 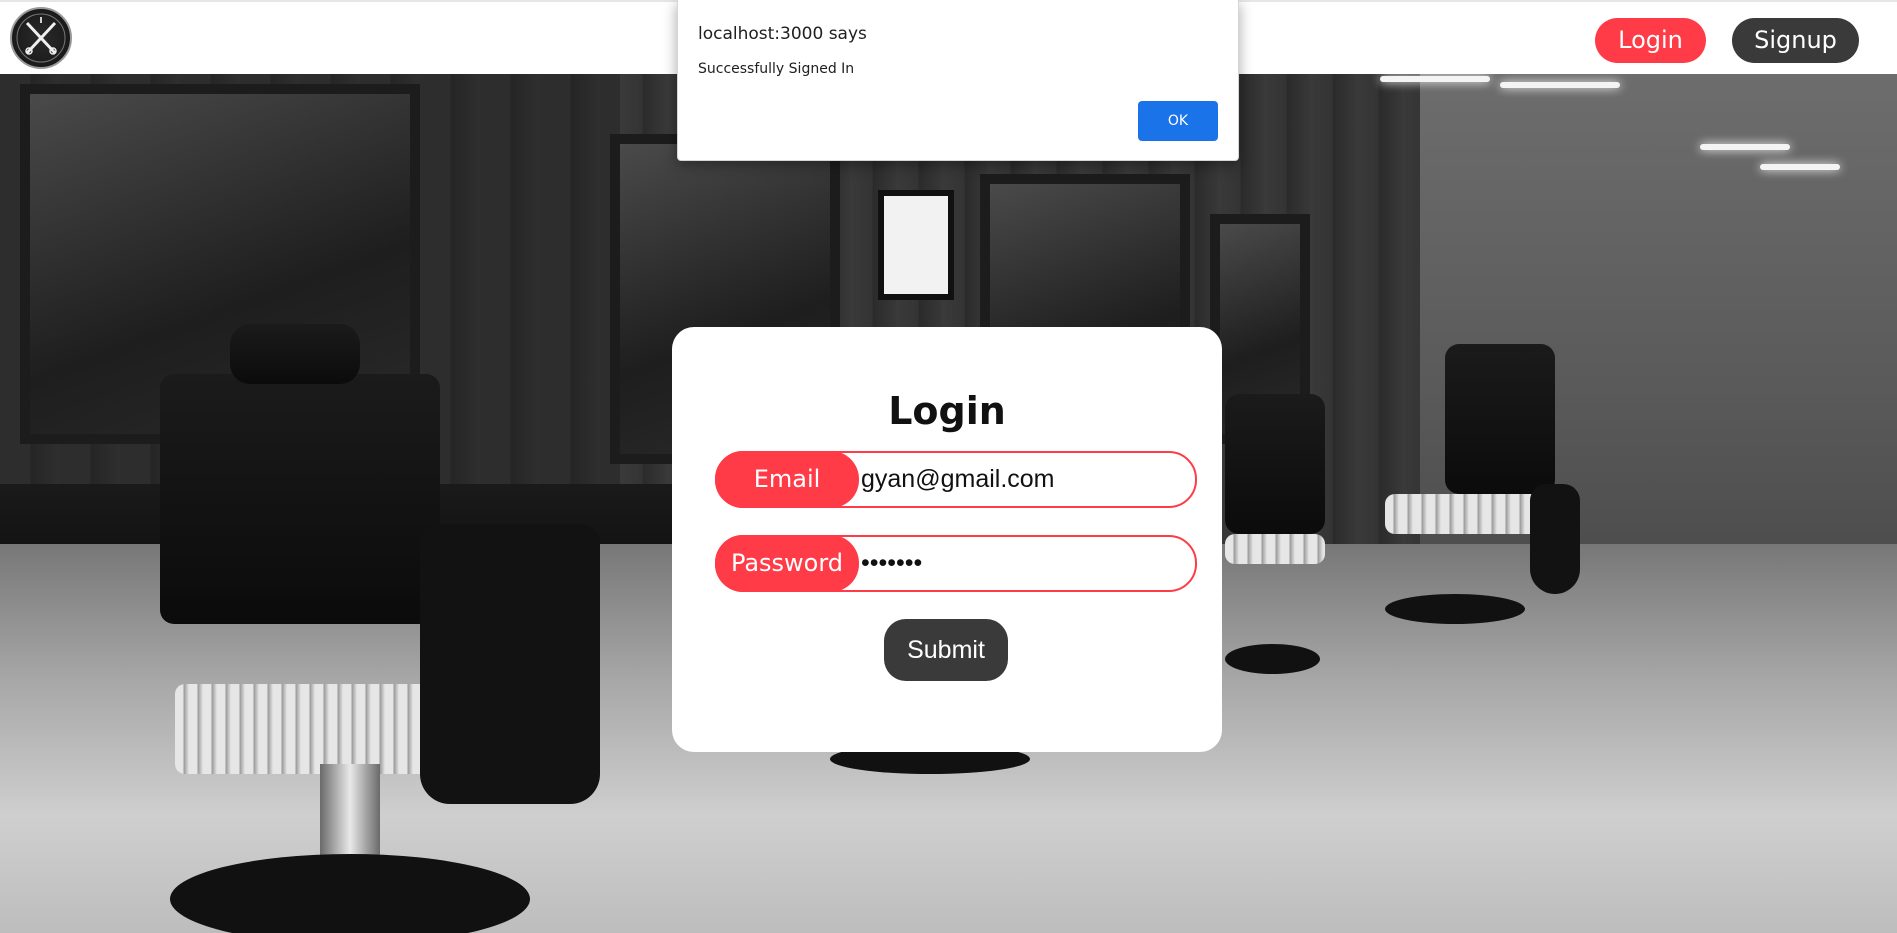 I want to click on nav-login-button: Login, so click(x=1650, y=40).